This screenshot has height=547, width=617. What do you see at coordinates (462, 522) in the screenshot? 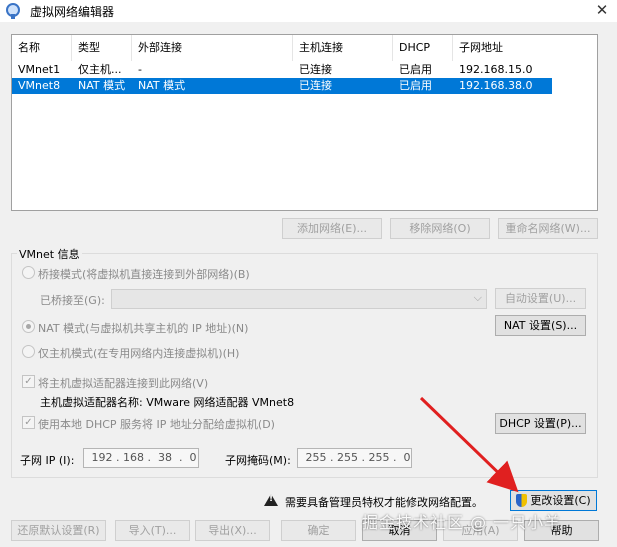
I see `watermark-text: 掘金技术社区 @ 一只小羊` at bounding box center [462, 522].